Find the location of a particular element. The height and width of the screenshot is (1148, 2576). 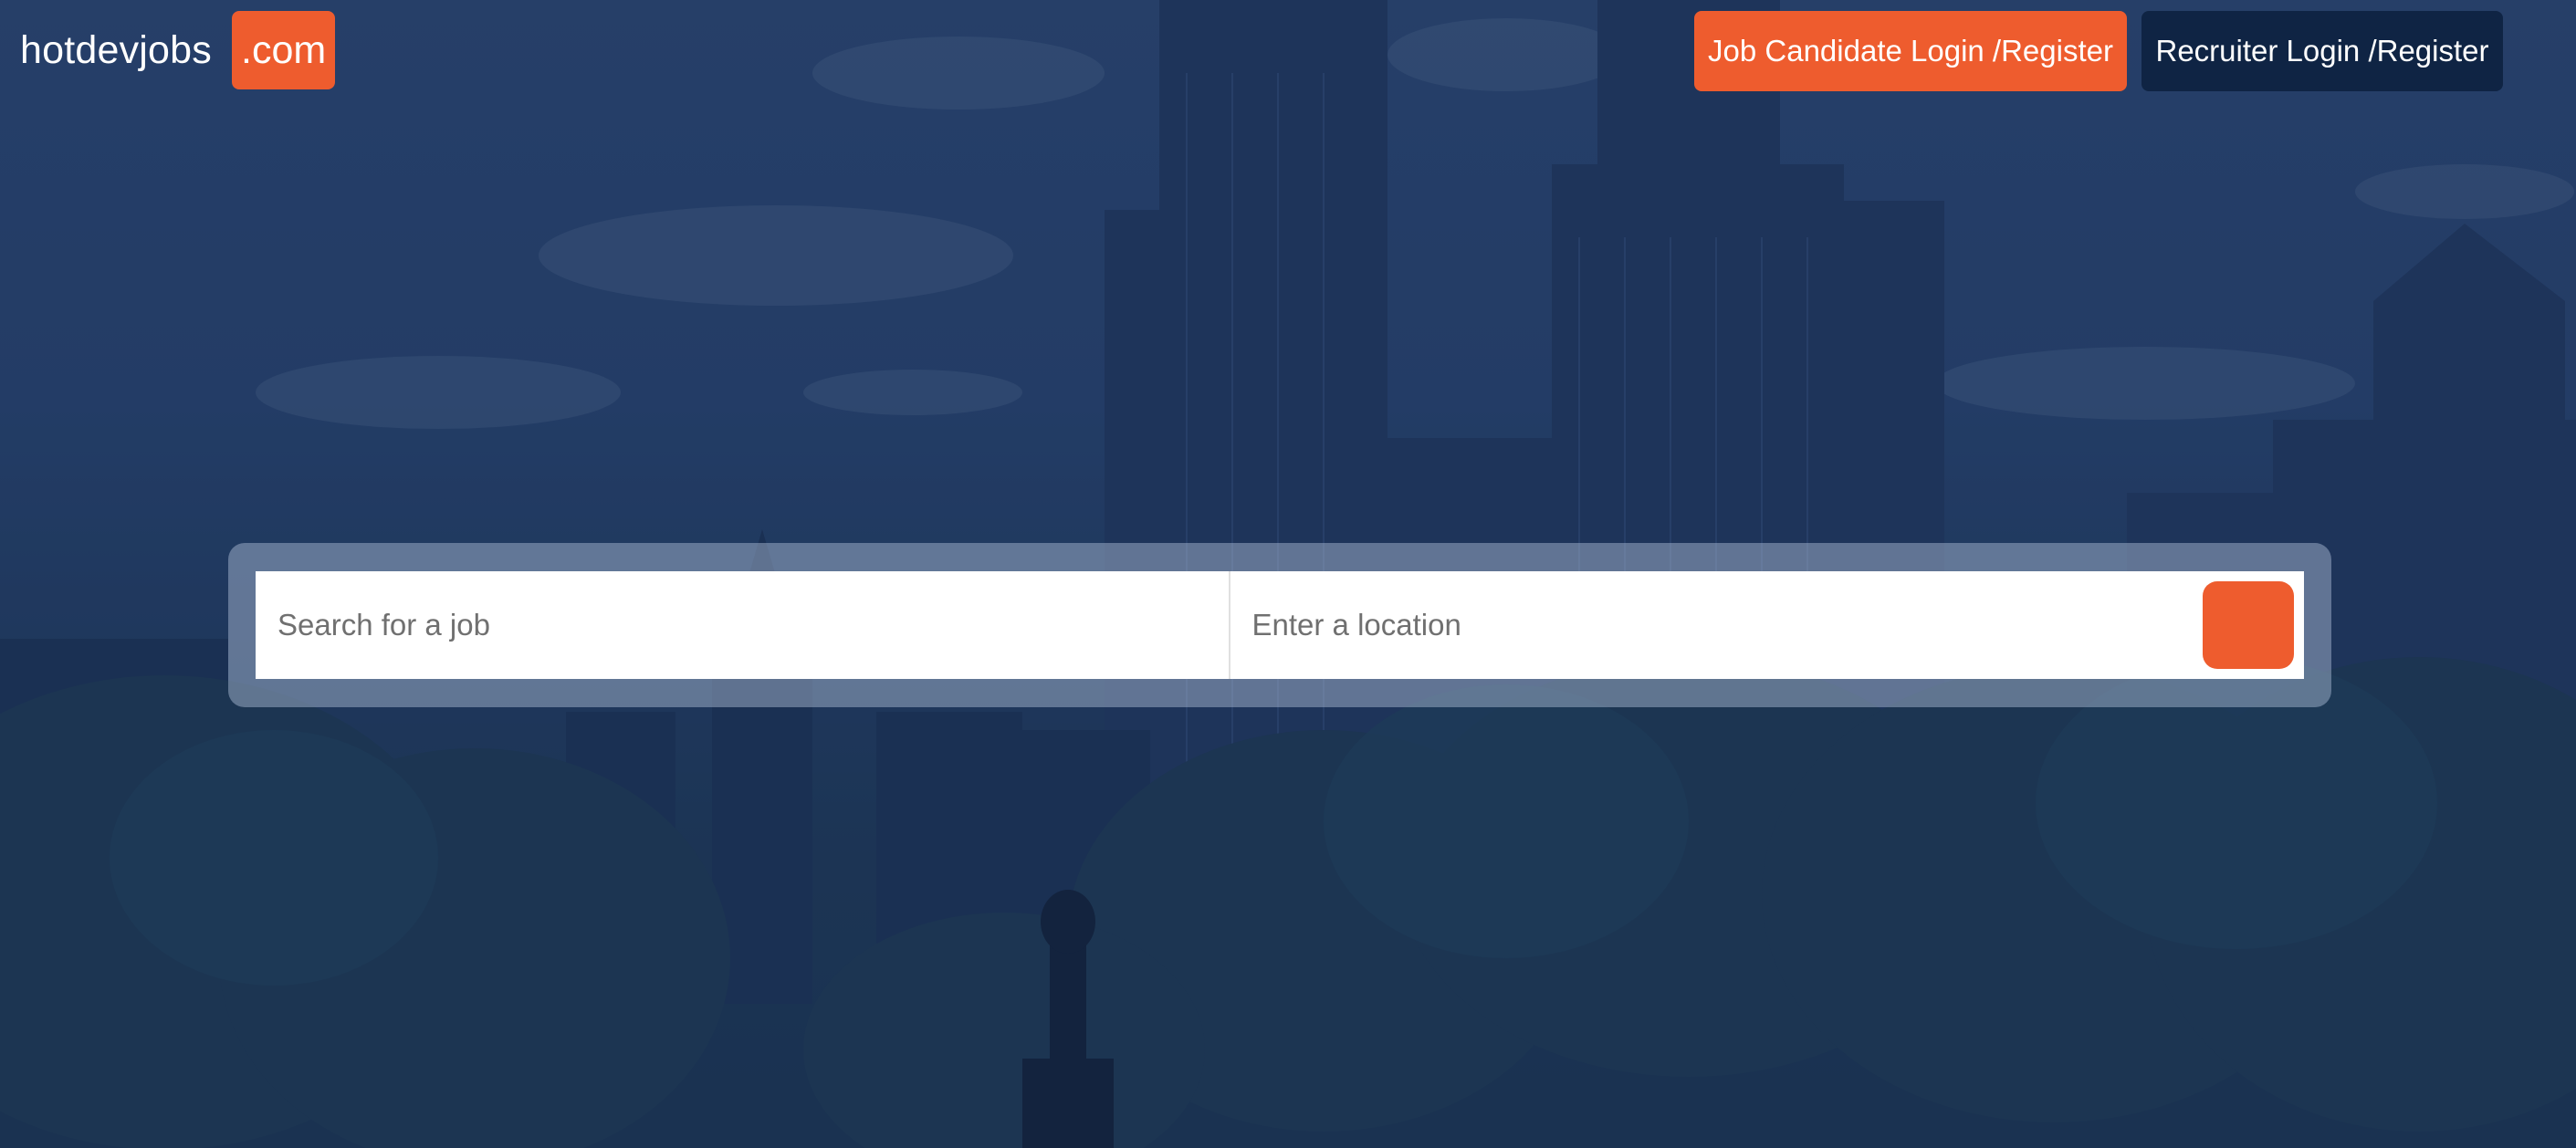

job-search-field is located at coordinates (743, 625).